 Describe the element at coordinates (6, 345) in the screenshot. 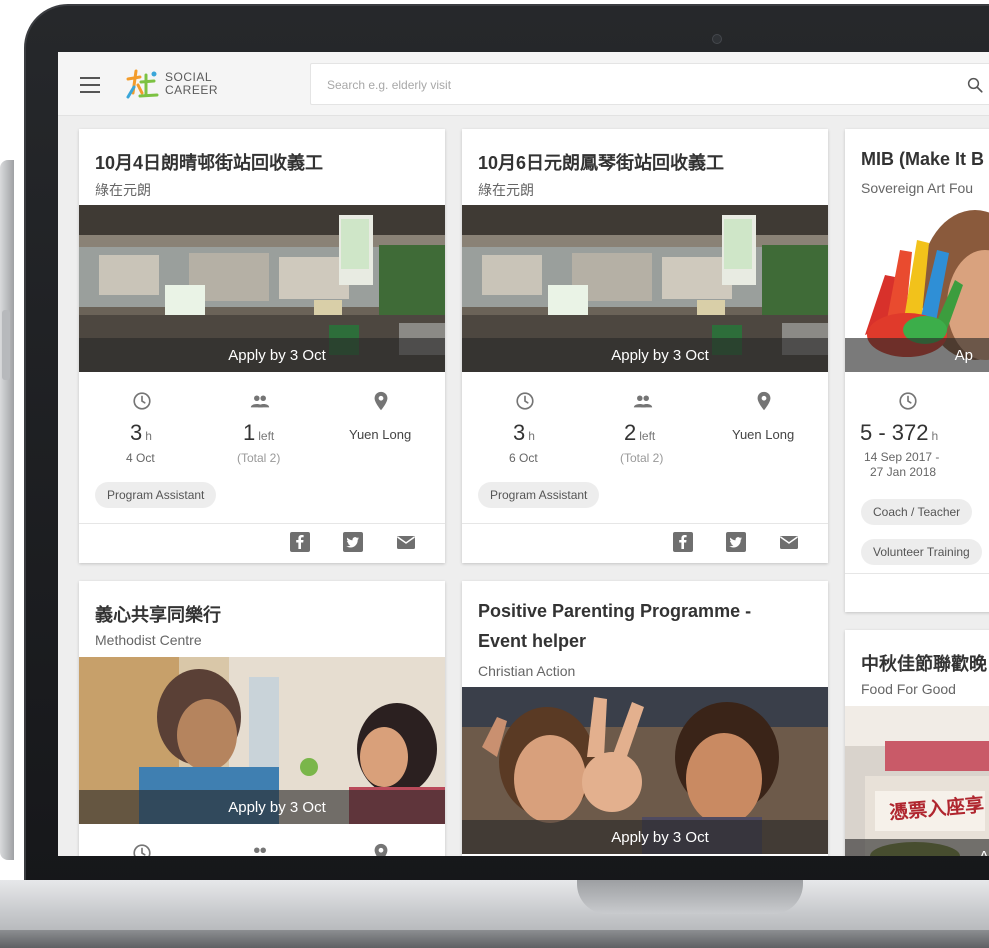

I see `laptop-side-port` at that location.